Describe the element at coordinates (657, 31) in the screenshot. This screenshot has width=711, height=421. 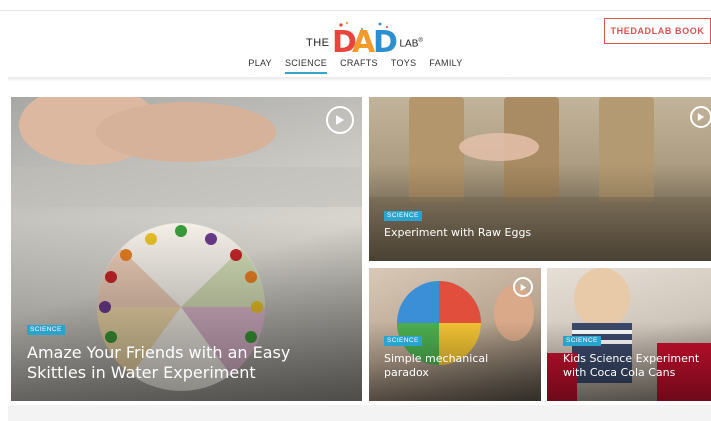
I see `dadlab-book-button: THEDADLAB BOOK` at that location.